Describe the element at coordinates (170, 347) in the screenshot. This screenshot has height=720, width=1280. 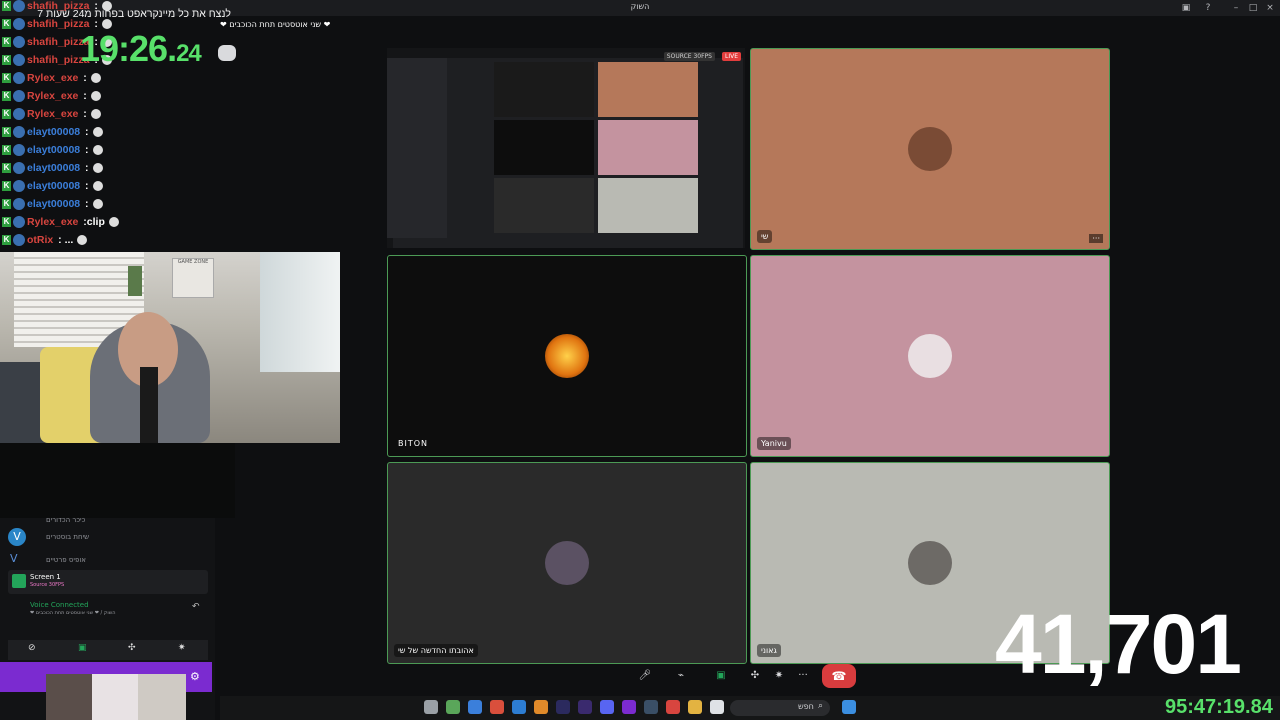
I see `webcam-feed: GAME ZONE` at that location.